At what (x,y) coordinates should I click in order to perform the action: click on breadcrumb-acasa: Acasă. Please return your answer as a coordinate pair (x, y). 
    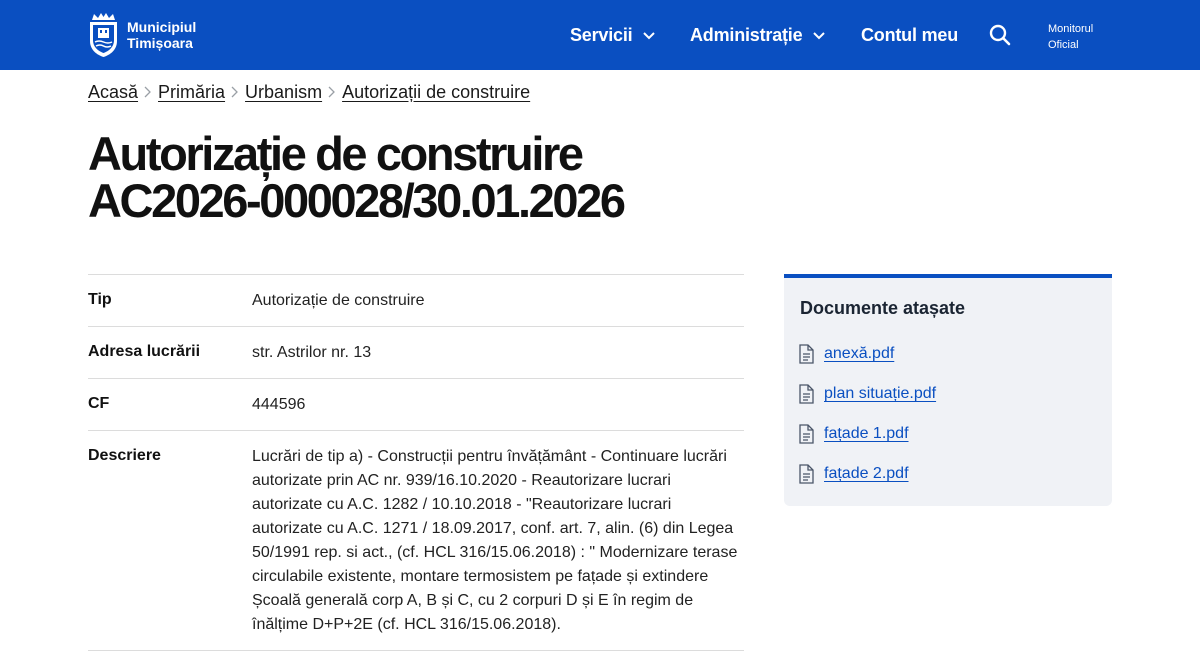
    Looking at the image, I should click on (113, 92).